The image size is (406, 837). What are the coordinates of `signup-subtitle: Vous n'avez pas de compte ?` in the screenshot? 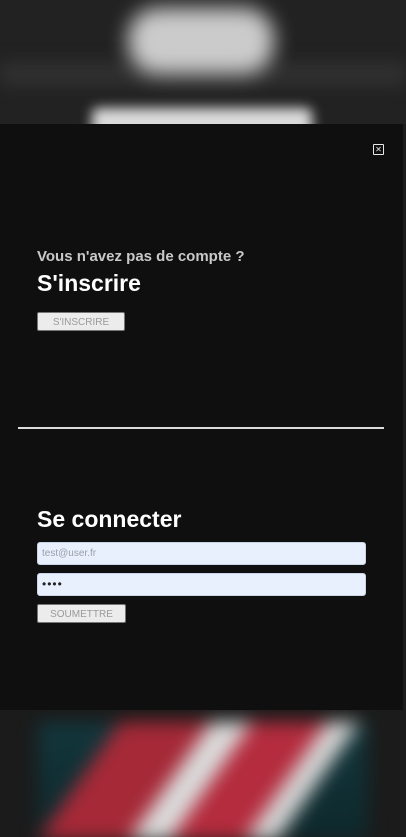 It's located at (141, 256).